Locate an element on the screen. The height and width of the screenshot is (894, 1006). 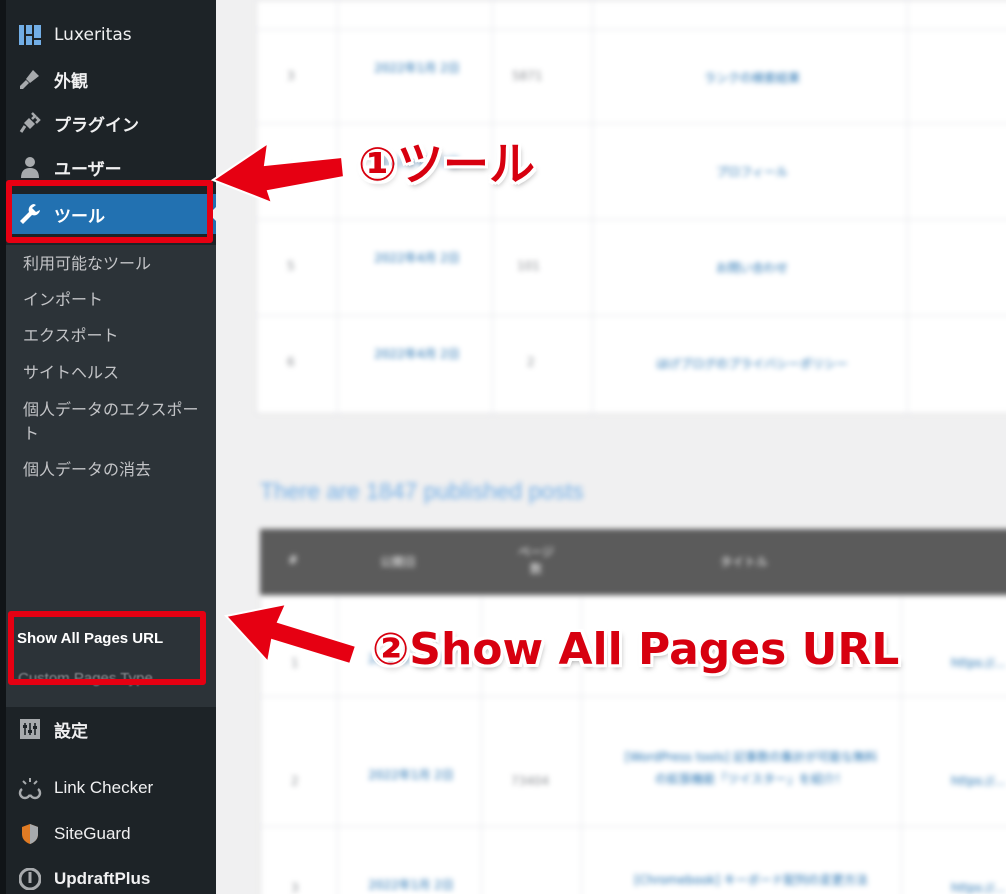
sidebar-item-label: UpdraftPlus is located at coordinates (102, 878).